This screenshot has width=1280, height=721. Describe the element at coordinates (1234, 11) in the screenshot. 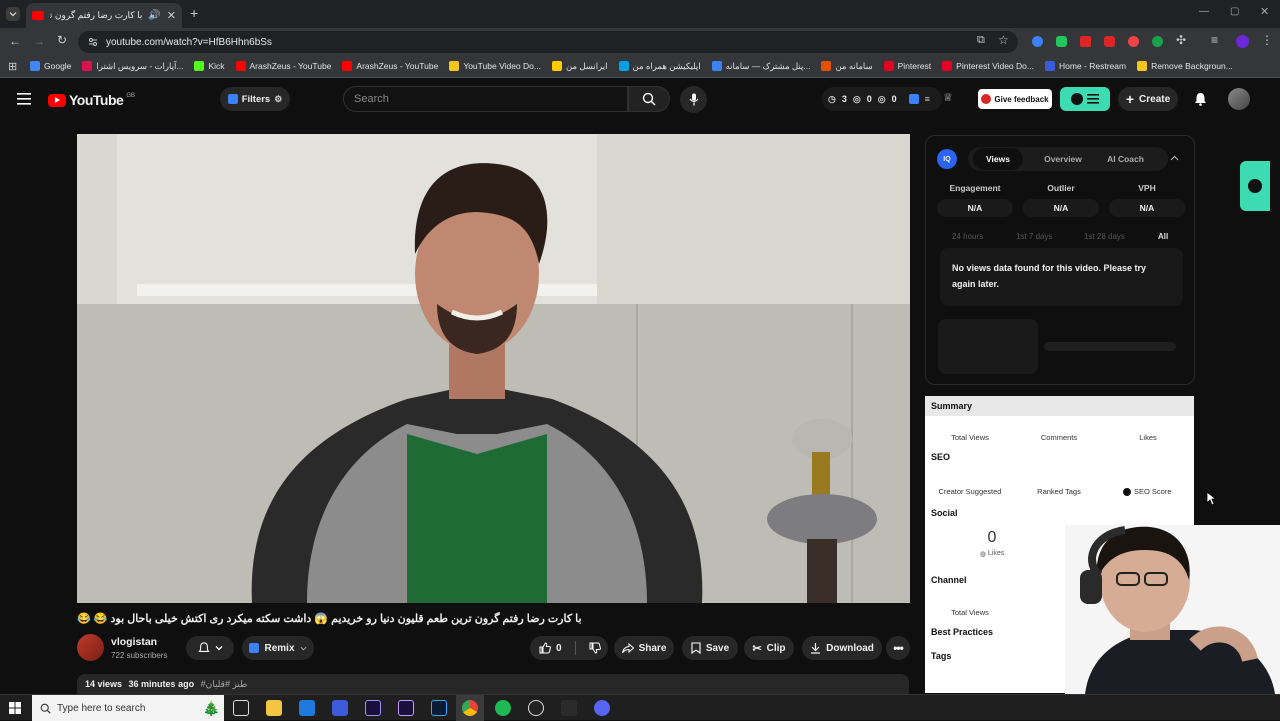

I see `maximize-button: ▢` at that location.